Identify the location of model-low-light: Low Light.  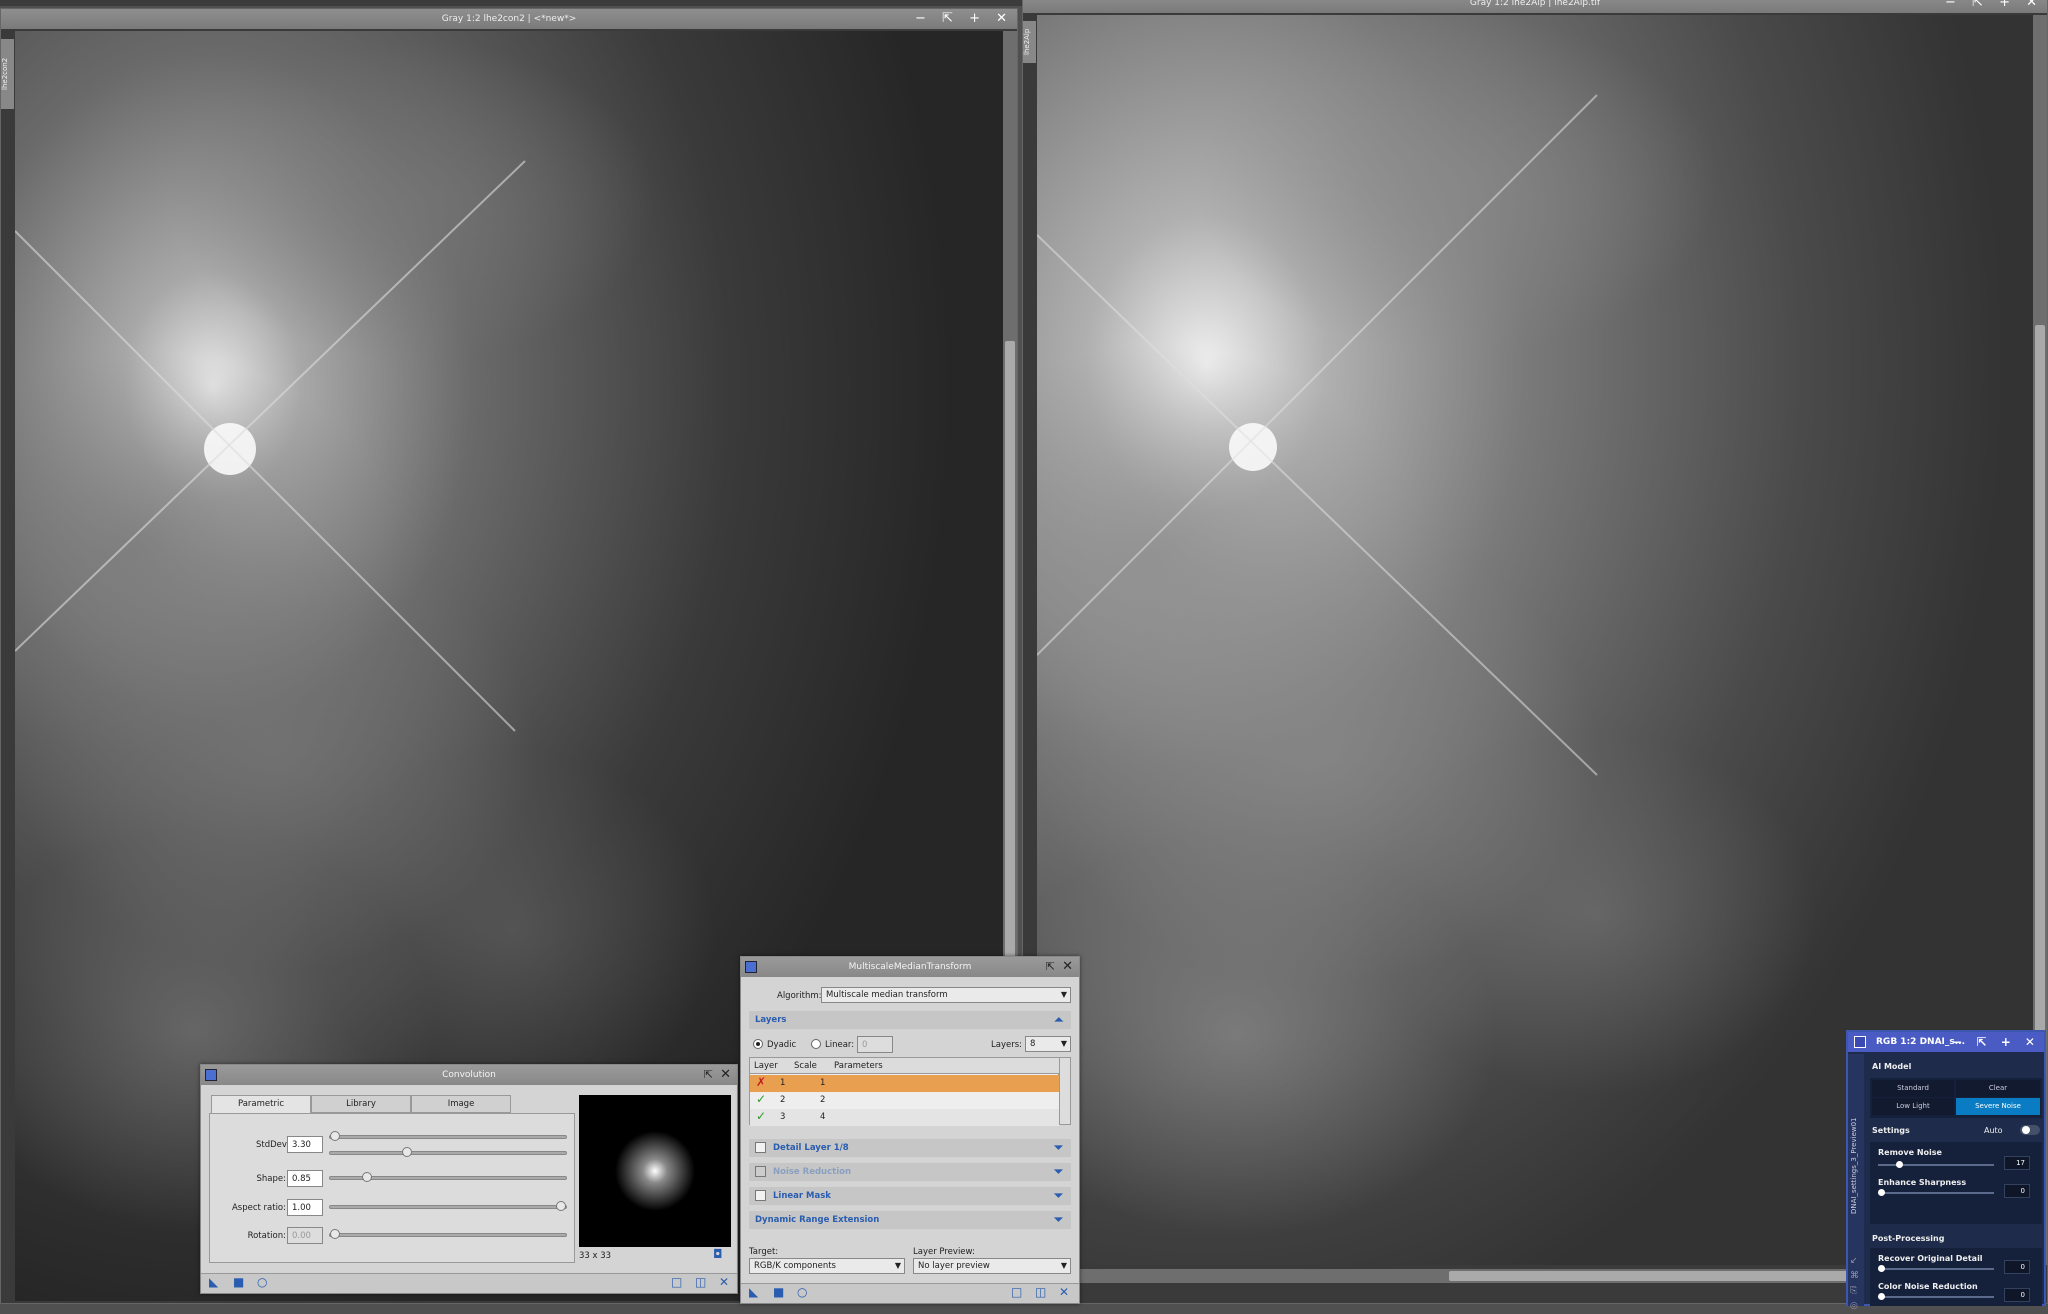
(1913, 1106).